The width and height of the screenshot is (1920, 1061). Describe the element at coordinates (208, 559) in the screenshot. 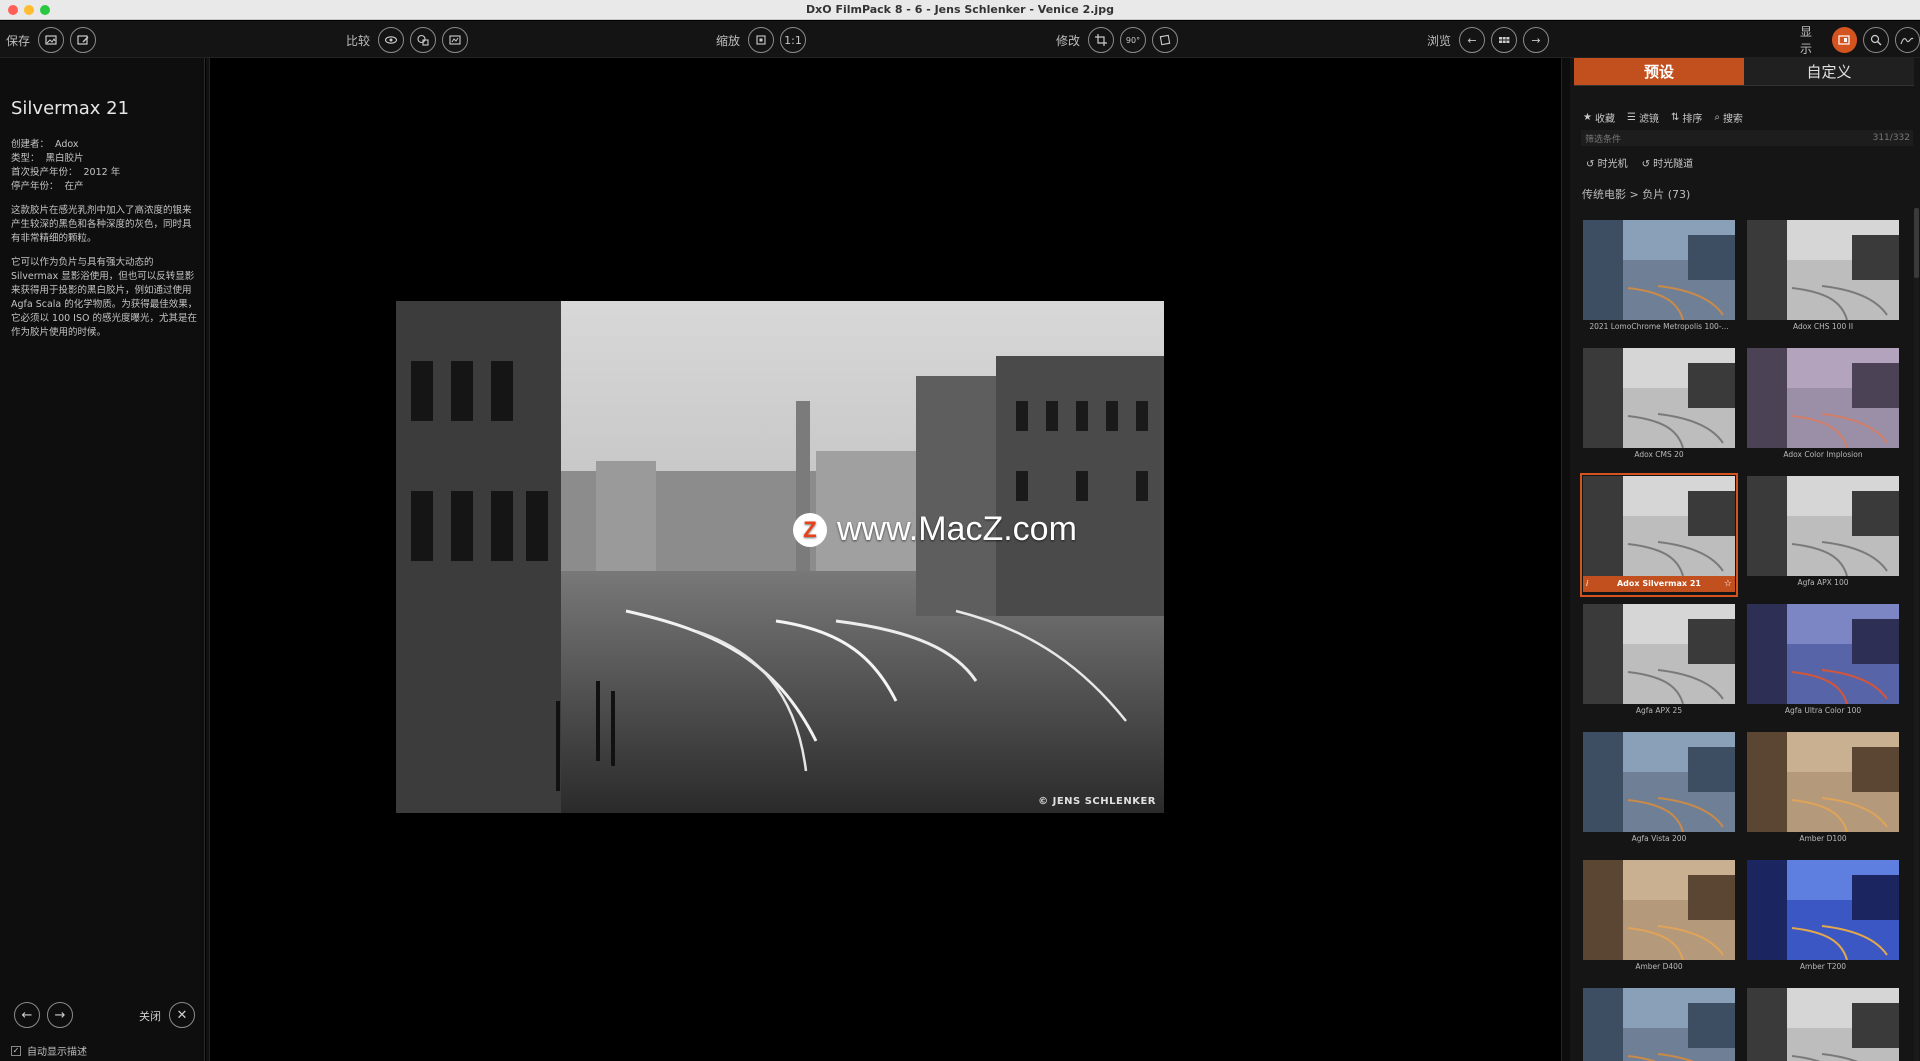

I see `panel-resize-handle` at that location.